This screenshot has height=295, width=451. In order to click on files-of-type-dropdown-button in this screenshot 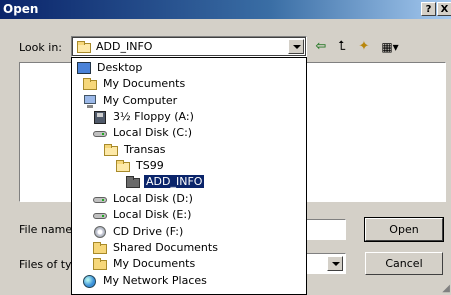, I will do `click(335, 263)`.